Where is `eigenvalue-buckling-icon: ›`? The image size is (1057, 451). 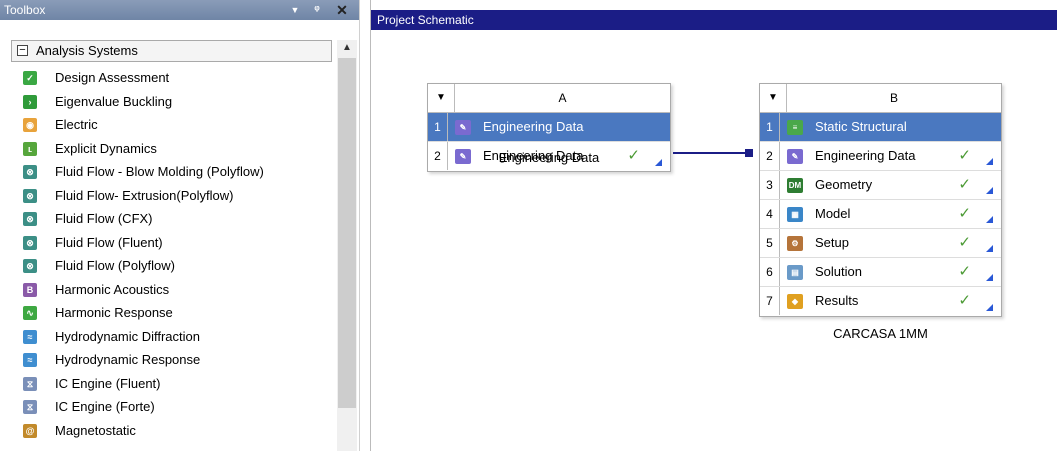 eigenvalue-buckling-icon: › is located at coordinates (30, 101).